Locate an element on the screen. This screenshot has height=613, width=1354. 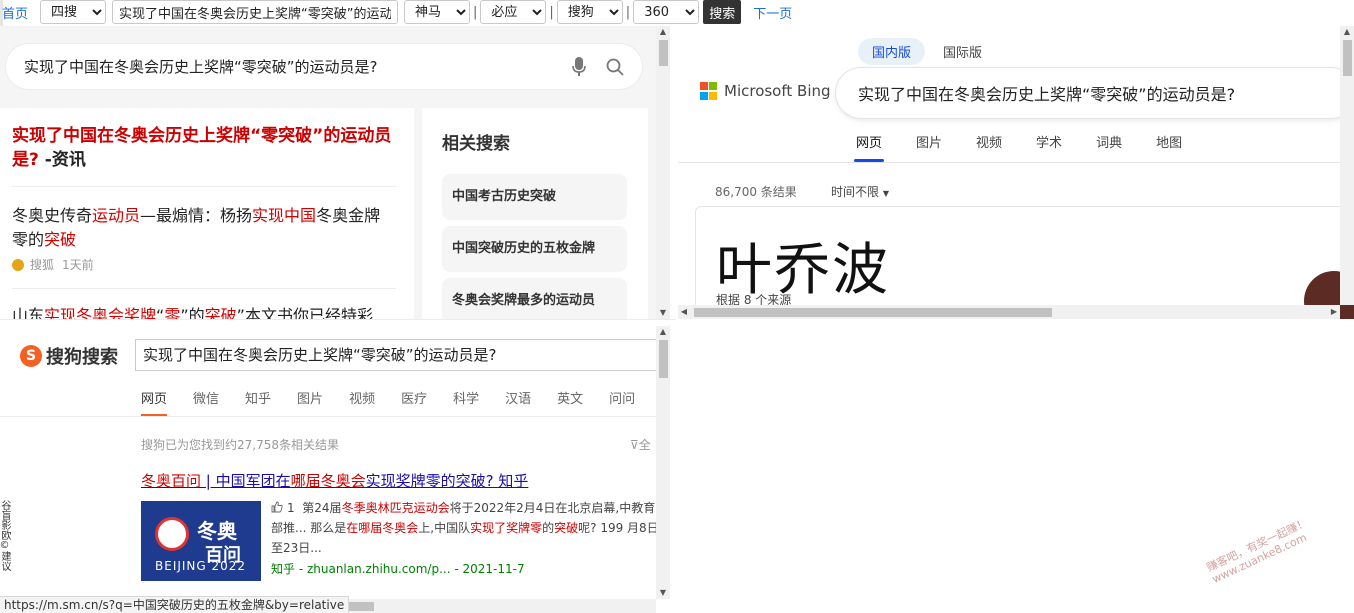
thumbs-up-icon is located at coordinates (277, 507).